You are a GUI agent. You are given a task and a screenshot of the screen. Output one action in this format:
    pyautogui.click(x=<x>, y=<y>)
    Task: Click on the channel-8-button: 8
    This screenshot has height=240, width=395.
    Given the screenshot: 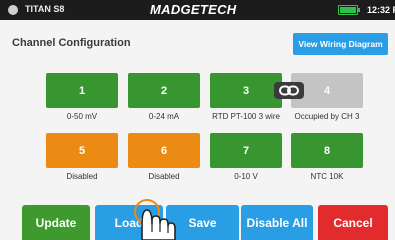 What is the action you would take?
    pyautogui.click(x=327, y=150)
    